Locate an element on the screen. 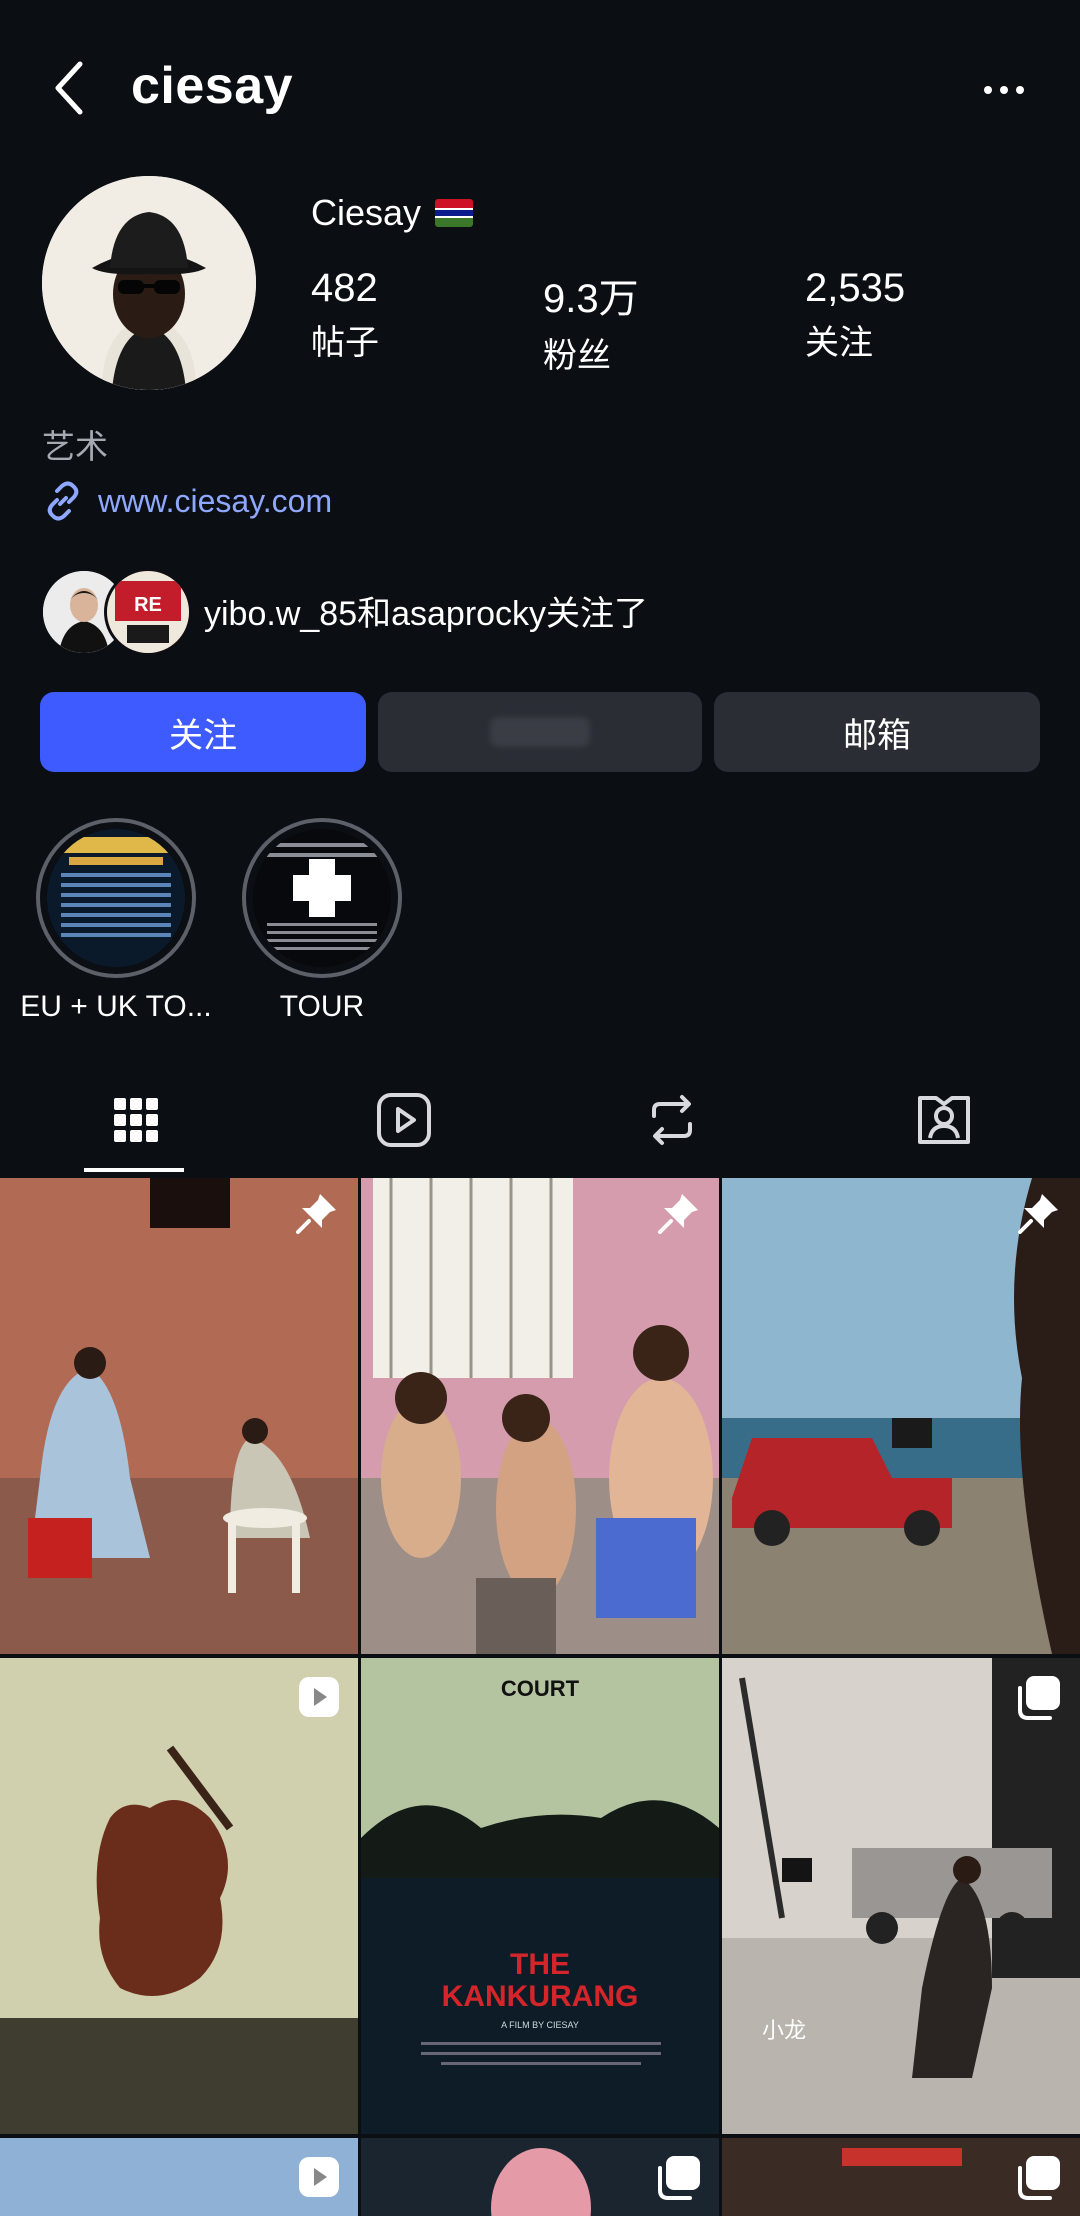 This screenshot has width=1080, height=2216. svg-text: RE is located at coordinates (148, 605).